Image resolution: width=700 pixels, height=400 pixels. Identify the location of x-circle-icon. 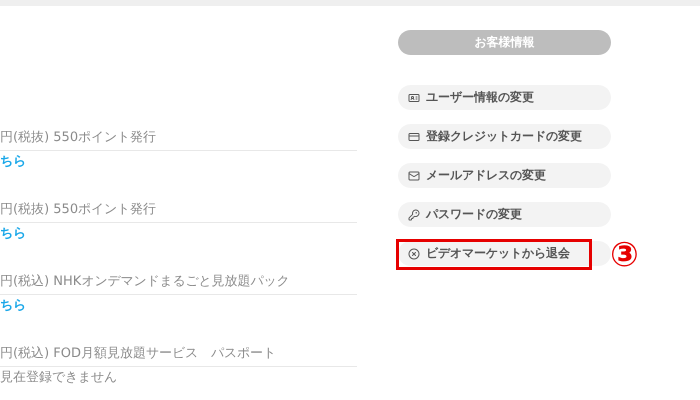
(414, 254).